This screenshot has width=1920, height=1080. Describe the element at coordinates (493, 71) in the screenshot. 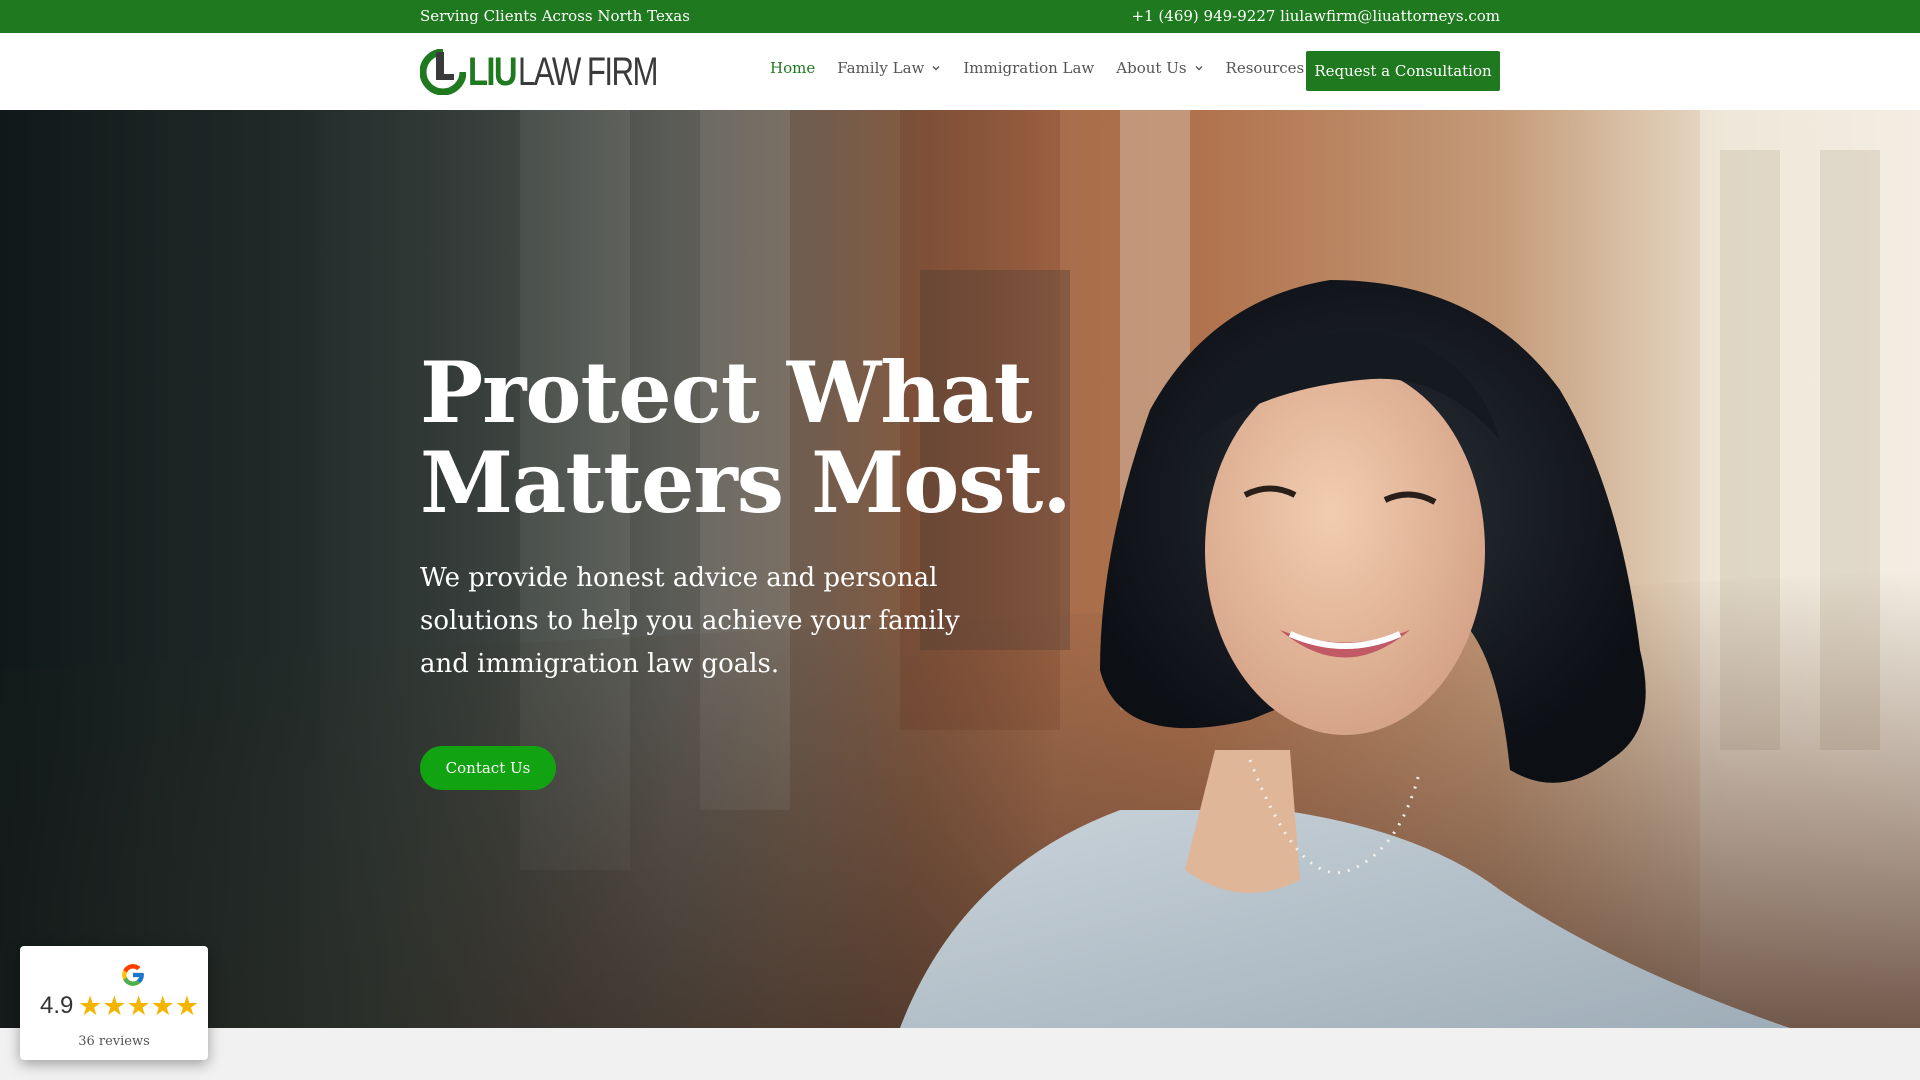

I see `logo-liu-text: LIU` at that location.